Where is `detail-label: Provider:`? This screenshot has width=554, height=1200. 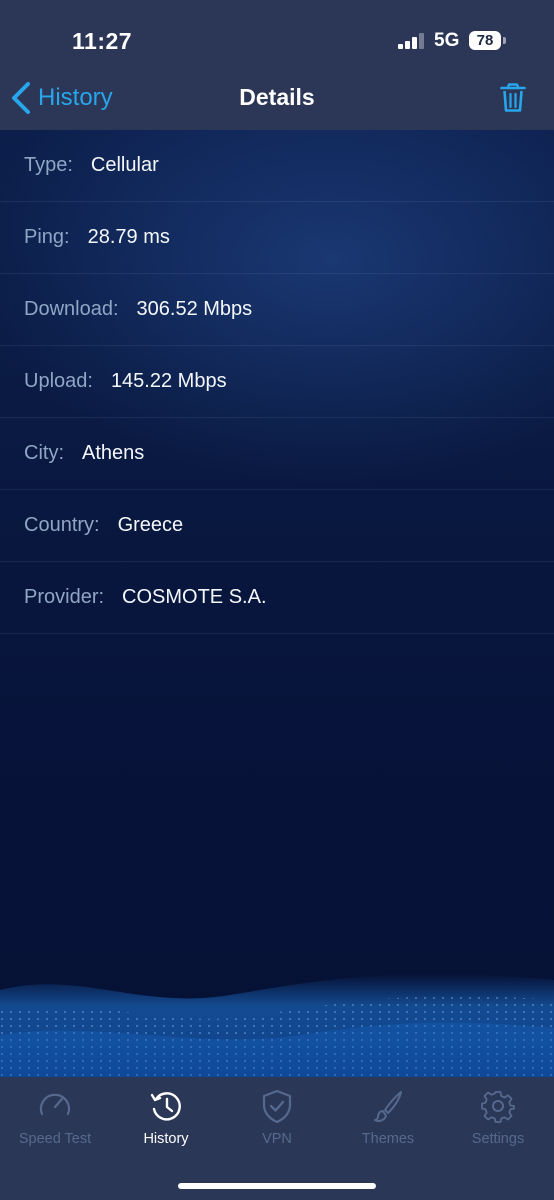
detail-label: Provider: is located at coordinates (64, 597).